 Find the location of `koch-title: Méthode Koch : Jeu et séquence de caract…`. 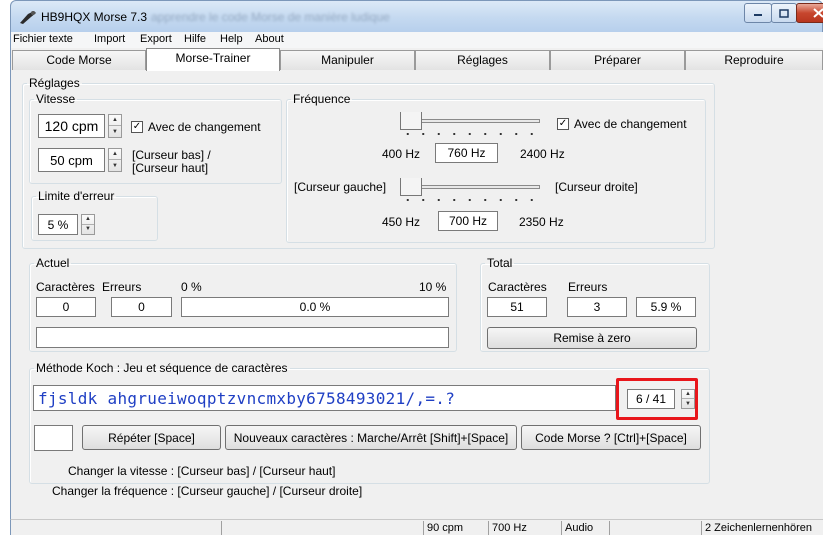

koch-title: Méthode Koch : Jeu et séquence de caract… is located at coordinates (162, 368).